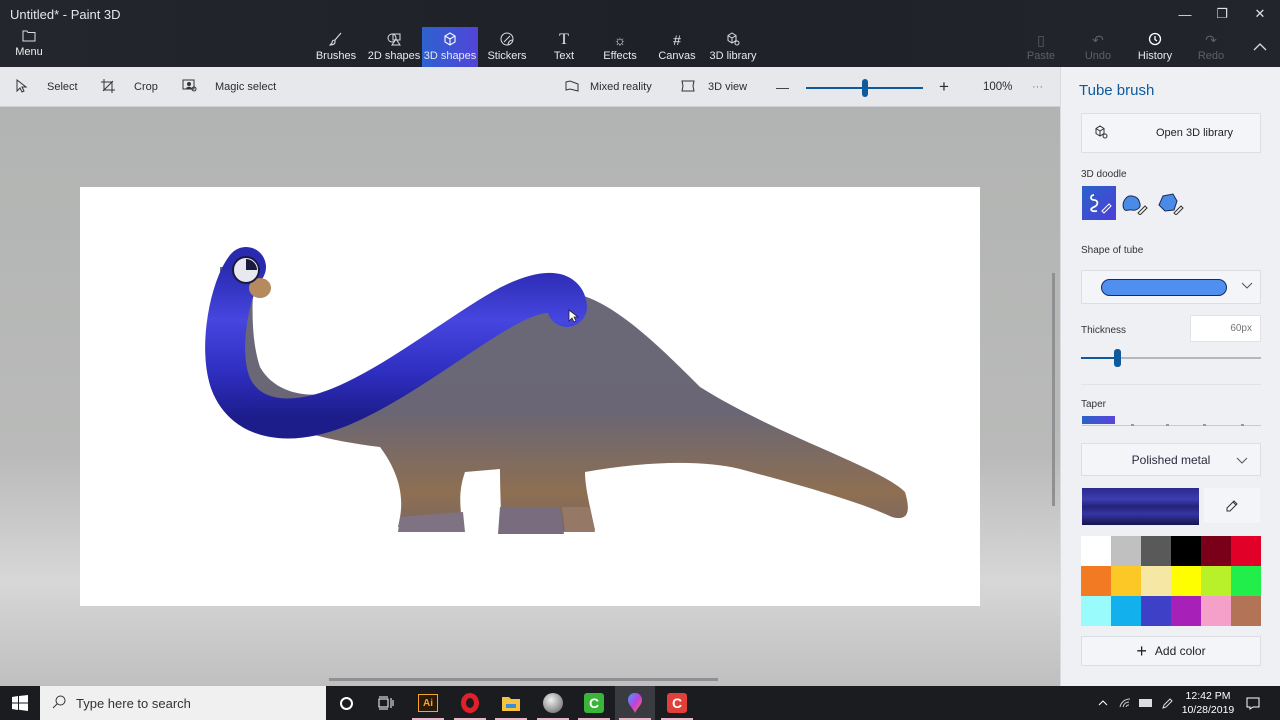 This screenshot has height=720, width=1280. Describe the element at coordinates (564, 39) in the screenshot. I see `text-icon: T` at that location.